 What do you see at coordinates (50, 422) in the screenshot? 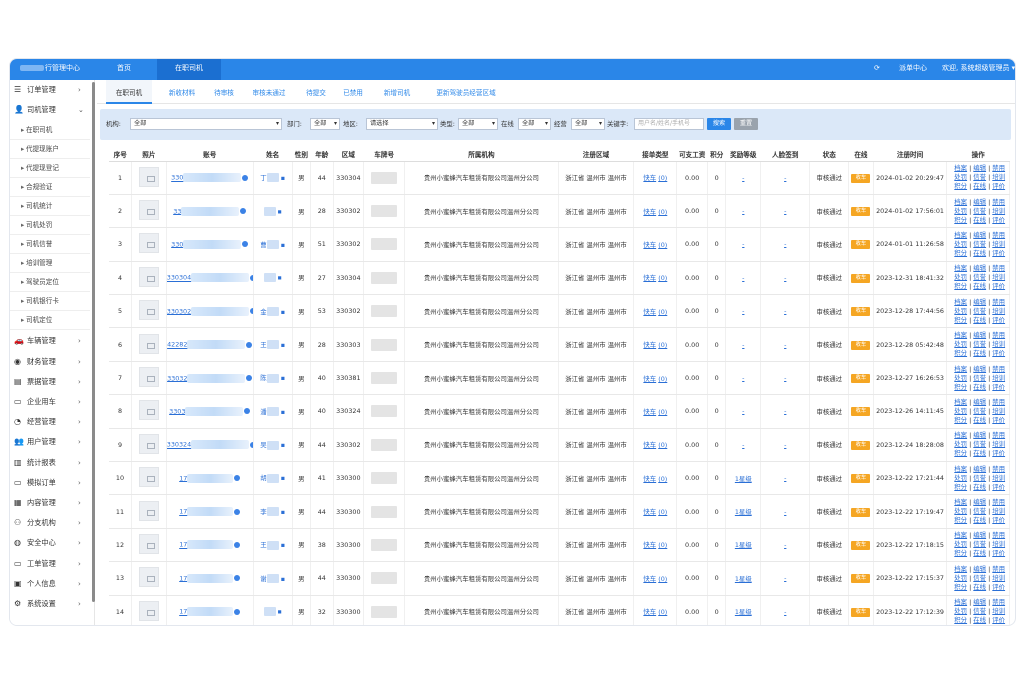
I see `sidebar-item-pie-chart: ◔ 经营管理 ›` at bounding box center [50, 422].